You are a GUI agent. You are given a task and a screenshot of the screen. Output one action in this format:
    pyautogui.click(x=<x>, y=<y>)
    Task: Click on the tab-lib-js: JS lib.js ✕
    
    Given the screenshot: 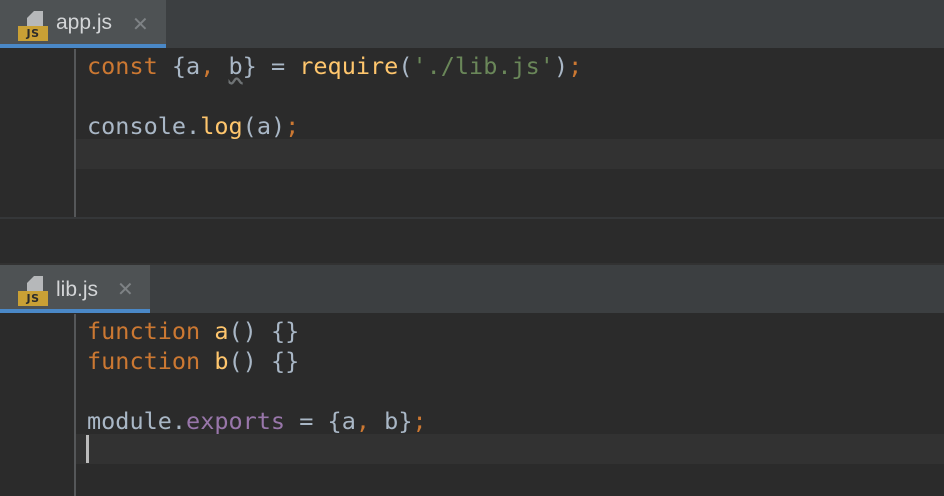 What is the action you would take?
    pyautogui.click(x=75, y=289)
    